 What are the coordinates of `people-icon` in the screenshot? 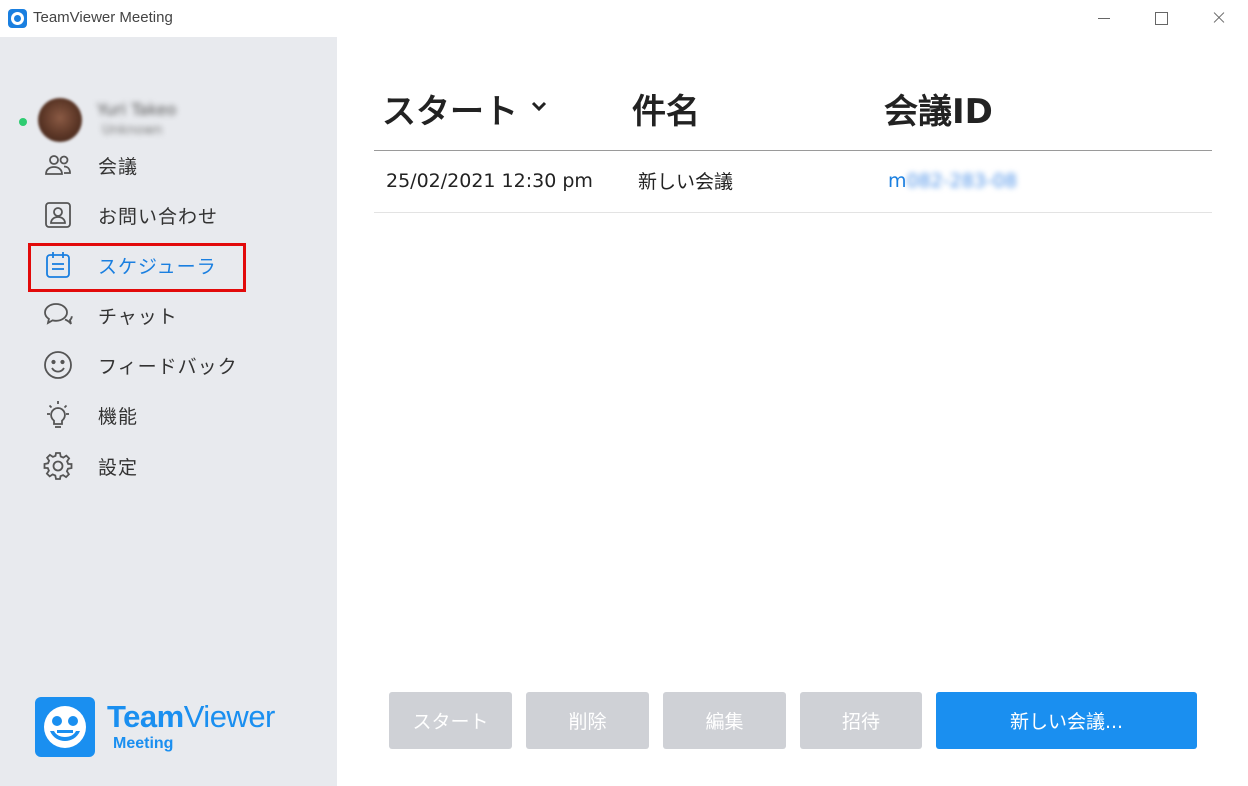 It's located at (58, 165).